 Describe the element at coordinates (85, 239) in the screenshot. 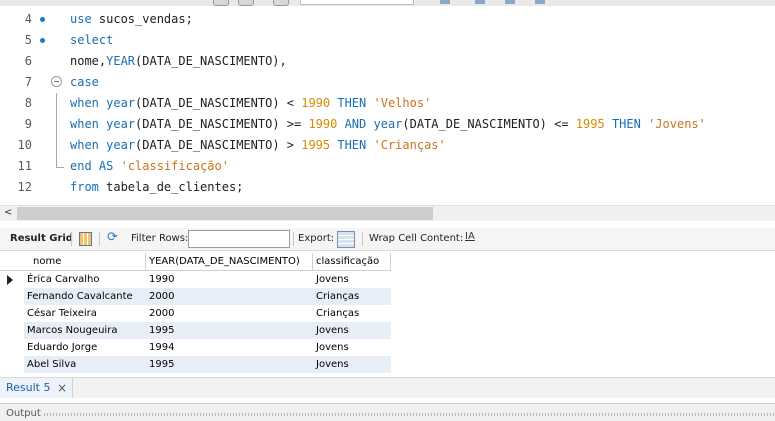

I see `grid-view-icon` at that location.